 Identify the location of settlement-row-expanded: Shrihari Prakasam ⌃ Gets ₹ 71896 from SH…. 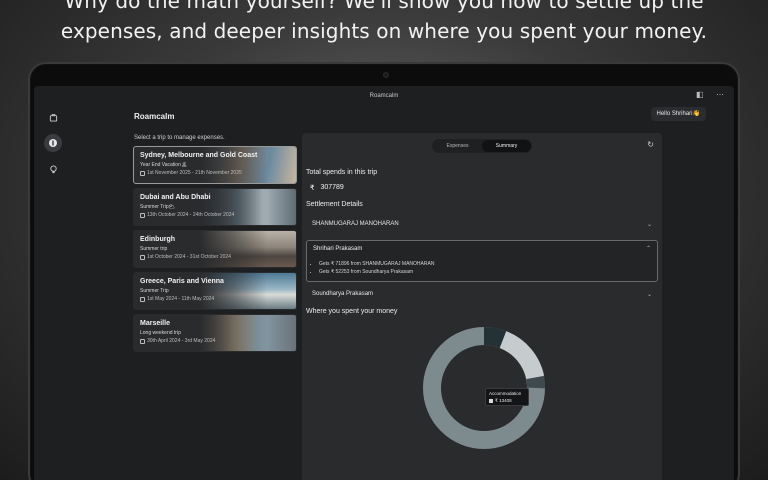
(482, 261).